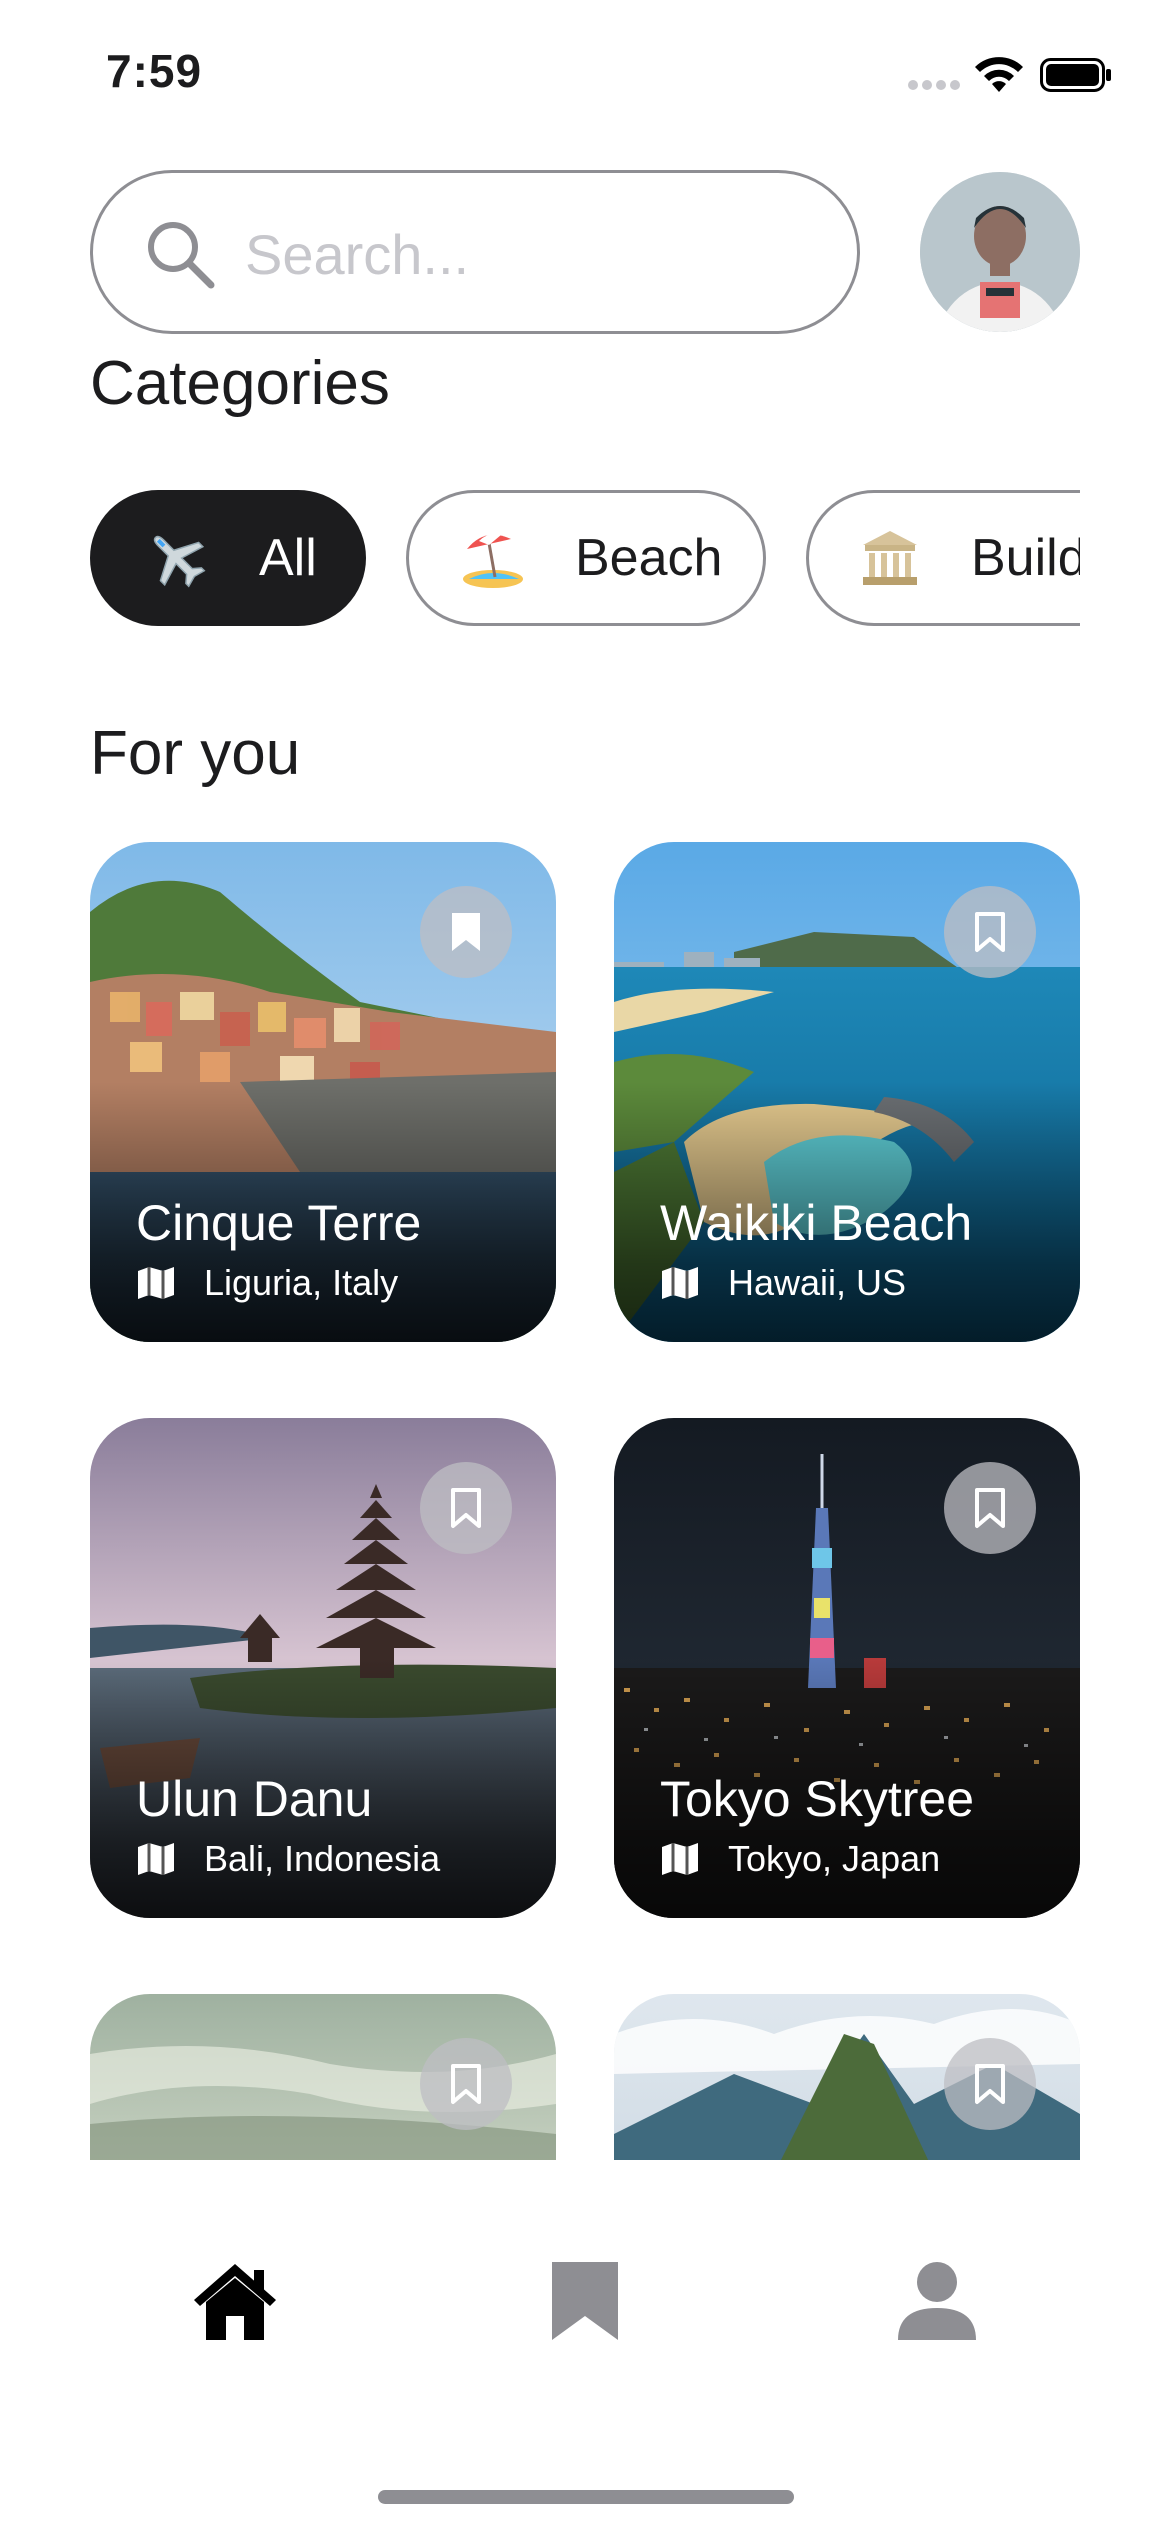  What do you see at coordinates (323, 1092) in the screenshot?
I see `place-card: Cinque Terre Liguria, Italy` at bounding box center [323, 1092].